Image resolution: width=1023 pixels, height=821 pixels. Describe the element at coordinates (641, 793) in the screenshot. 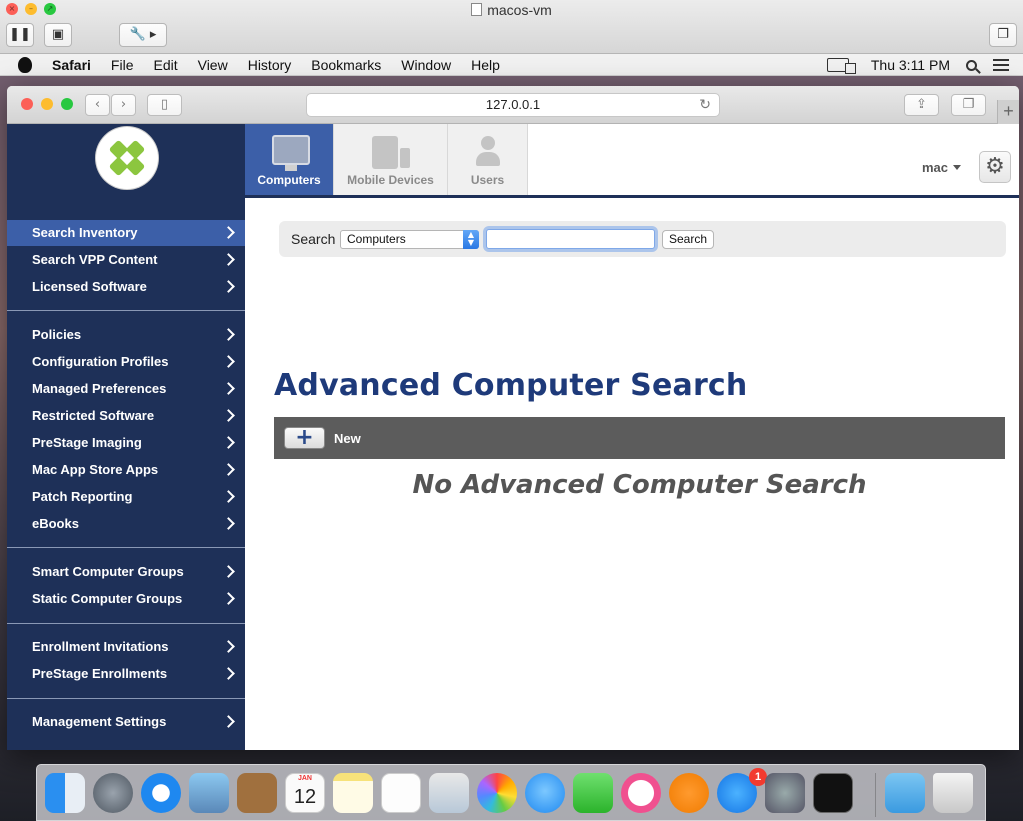

I see `itunes-icon` at that location.